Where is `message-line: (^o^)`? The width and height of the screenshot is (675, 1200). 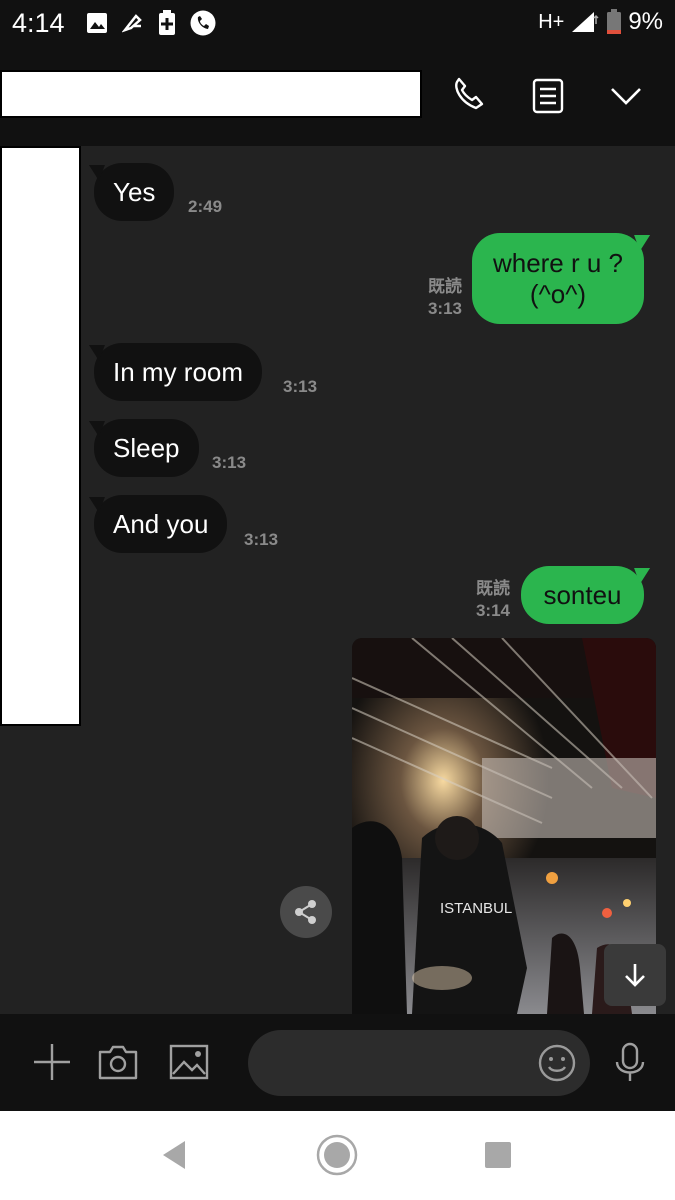 message-line: (^o^) is located at coordinates (558, 293).